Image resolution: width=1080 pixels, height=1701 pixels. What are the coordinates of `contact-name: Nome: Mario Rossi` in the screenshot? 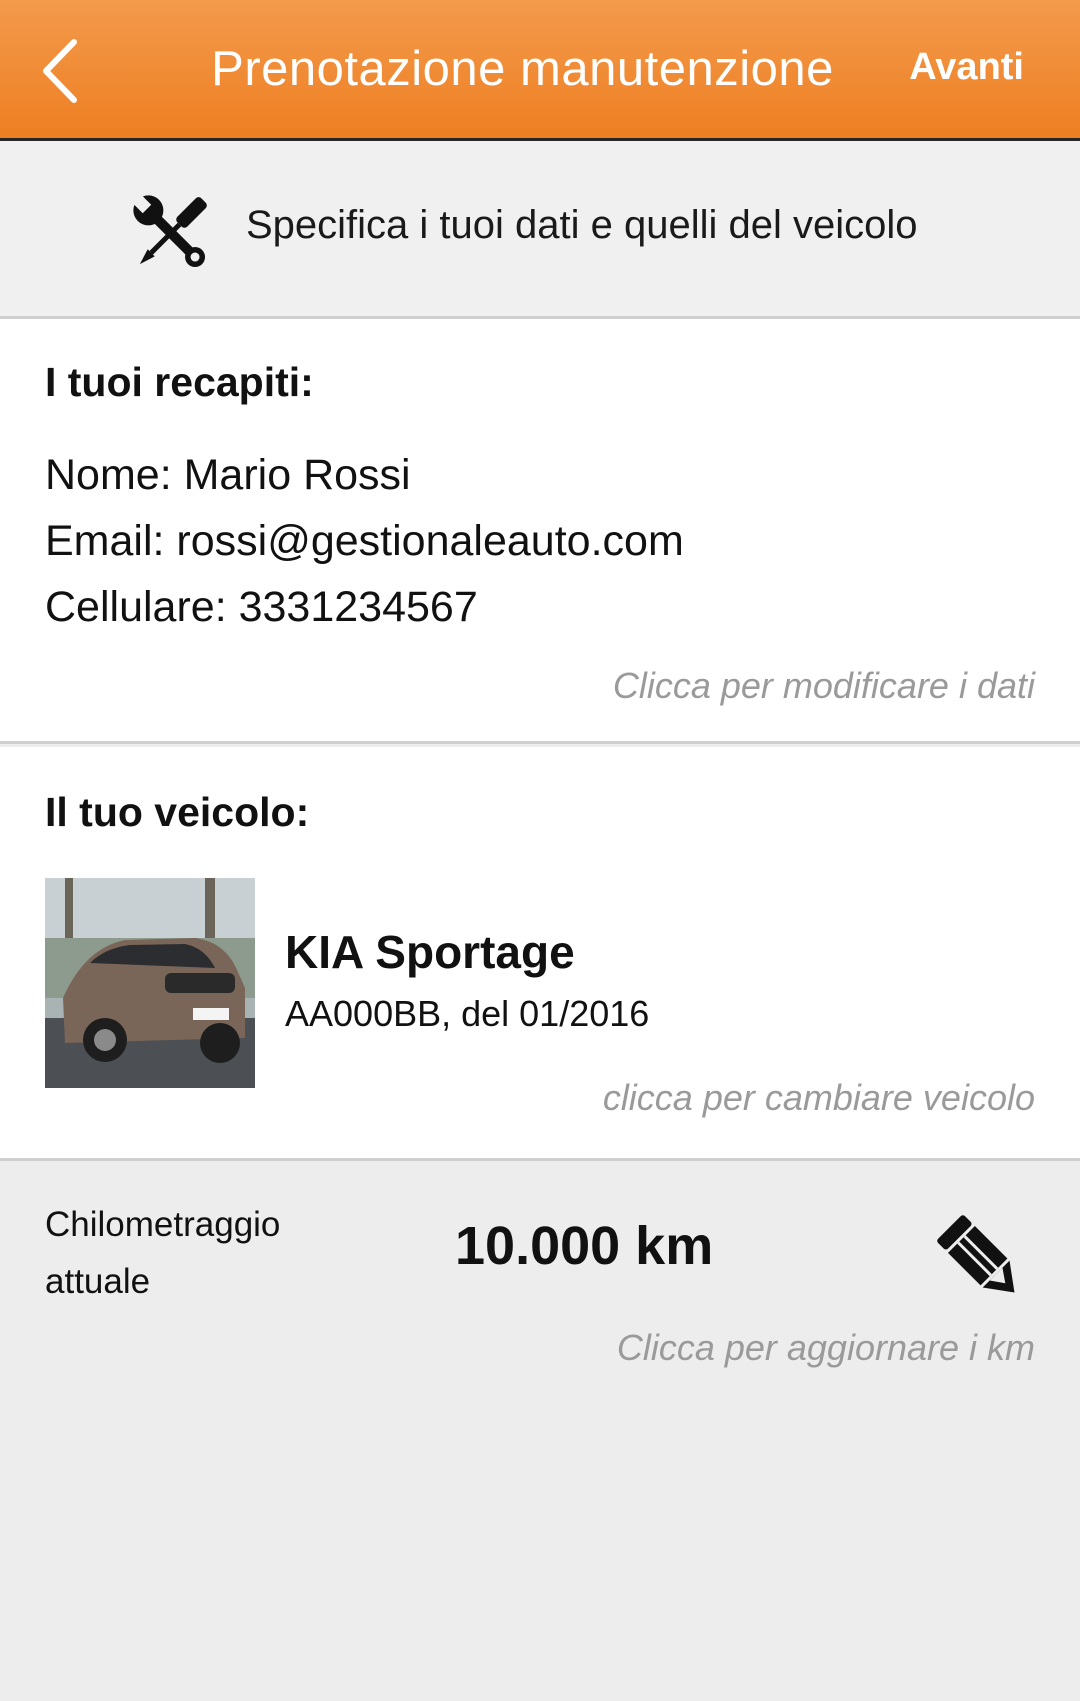 It's located at (228, 475).